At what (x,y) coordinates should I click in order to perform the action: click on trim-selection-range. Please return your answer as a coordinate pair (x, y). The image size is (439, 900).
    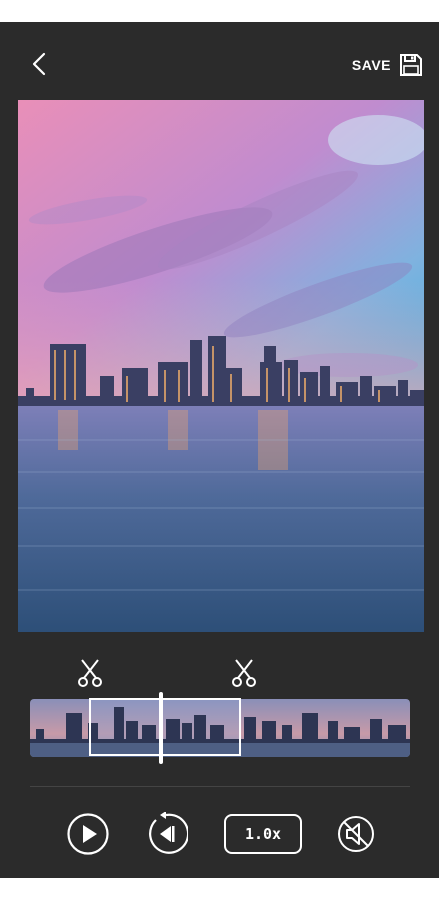
    Looking at the image, I should click on (165, 727).